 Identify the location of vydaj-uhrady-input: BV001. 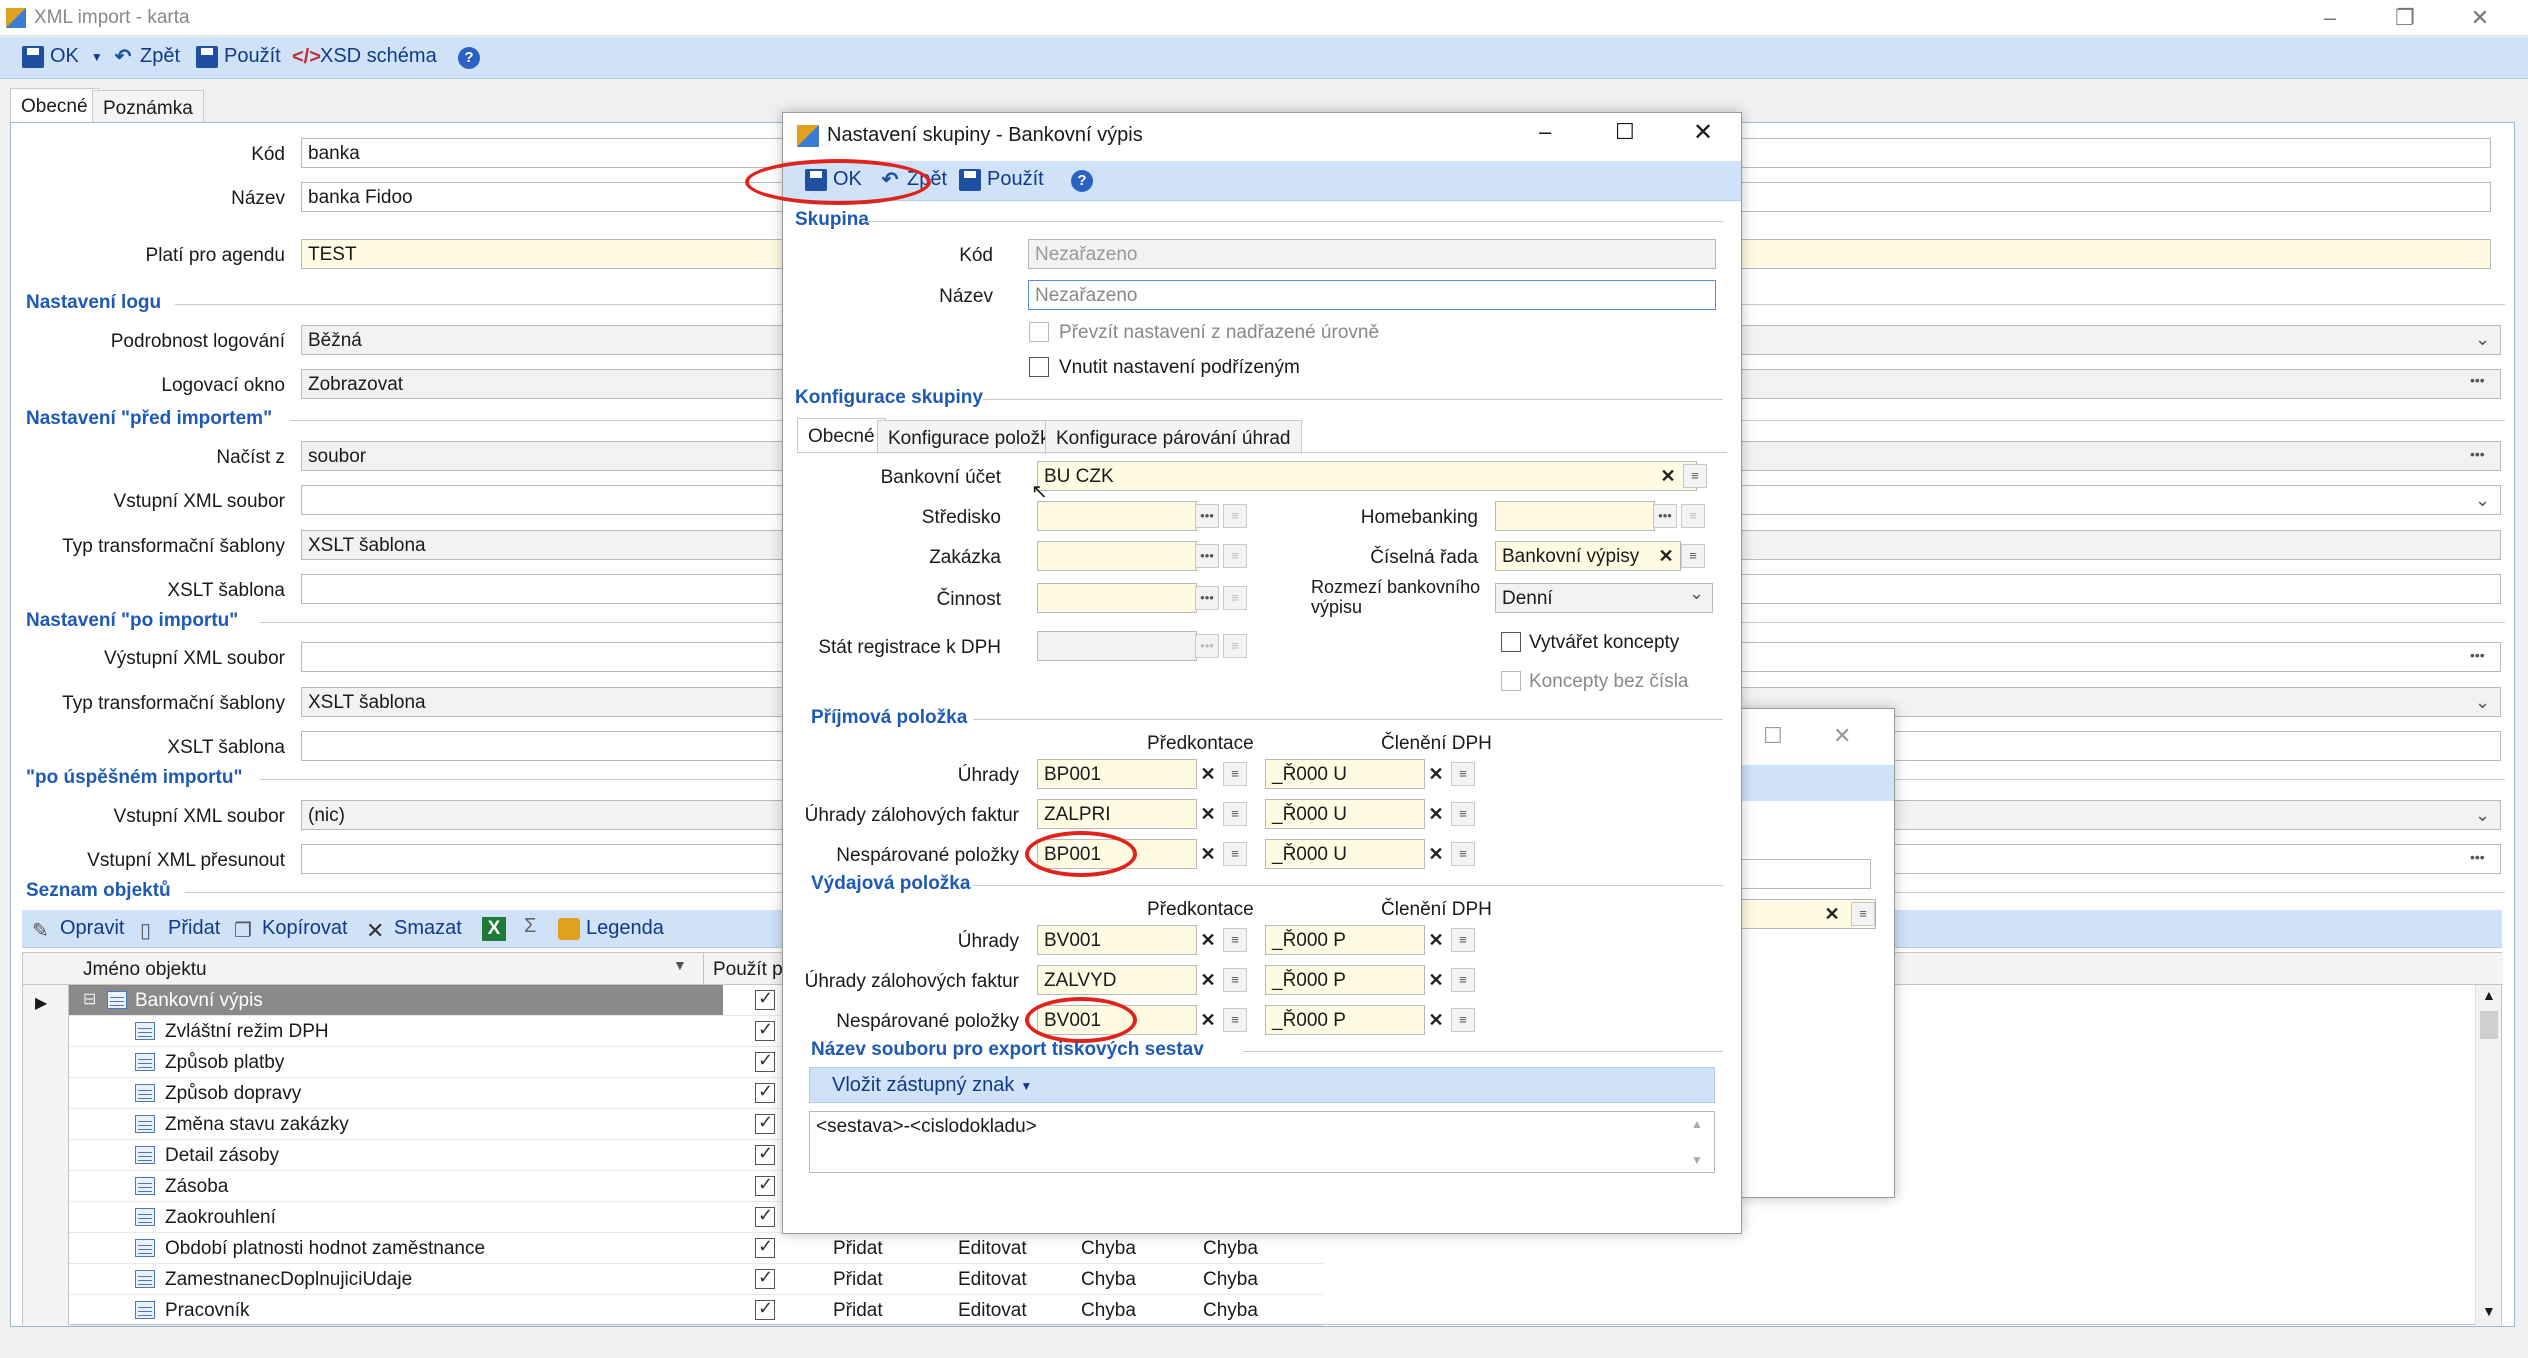
(1117, 940).